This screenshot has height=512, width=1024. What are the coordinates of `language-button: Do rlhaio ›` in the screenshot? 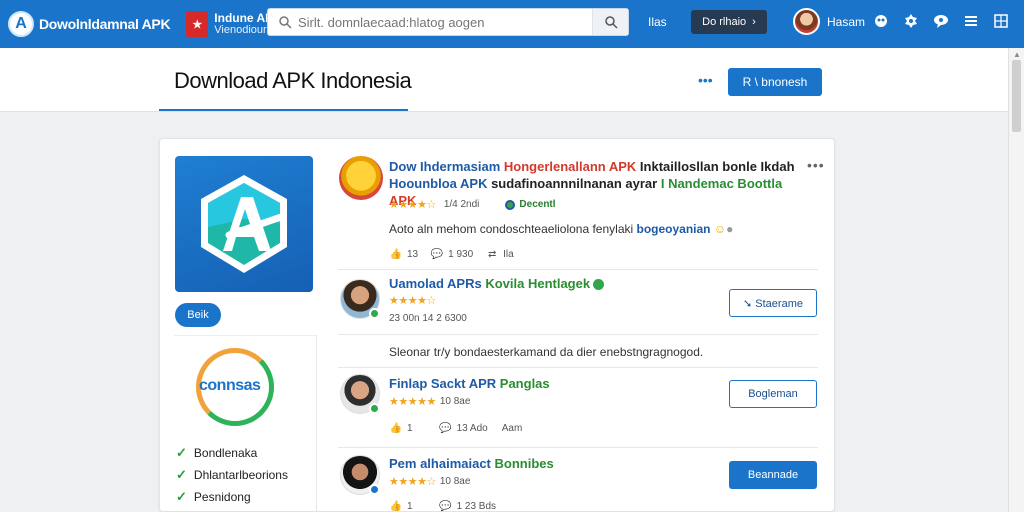 It's located at (729, 22).